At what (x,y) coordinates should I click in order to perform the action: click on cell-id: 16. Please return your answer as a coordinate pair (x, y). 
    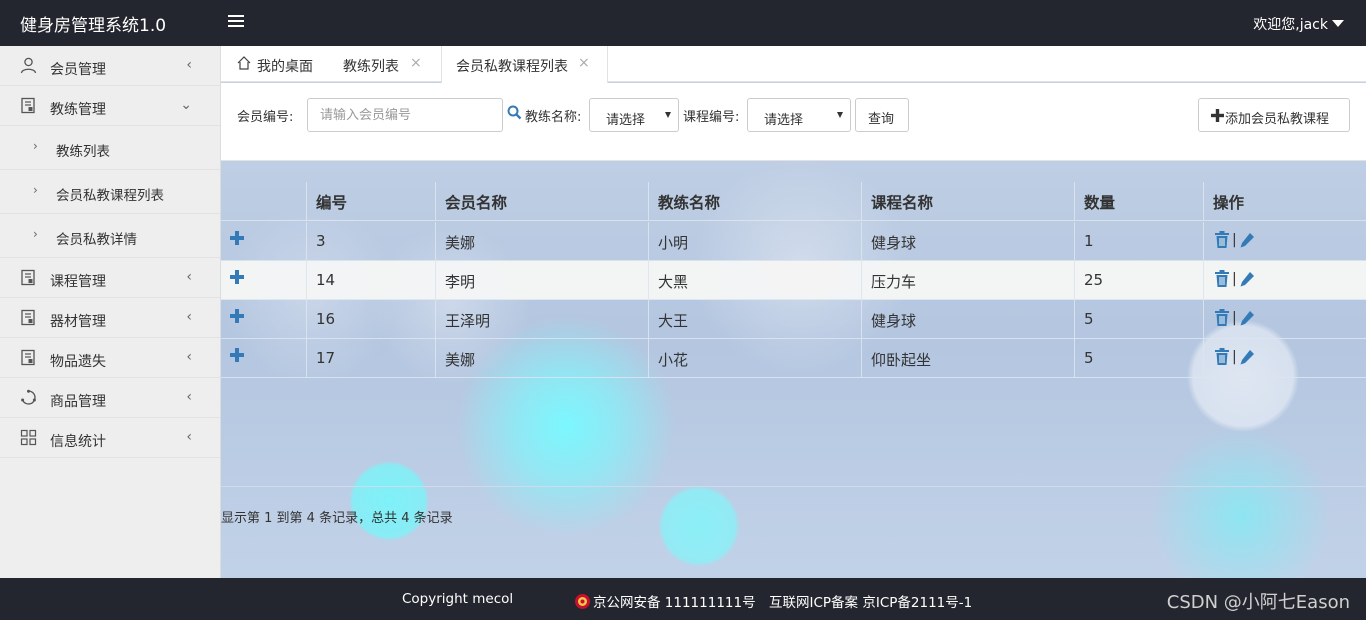
    Looking at the image, I should click on (370, 319).